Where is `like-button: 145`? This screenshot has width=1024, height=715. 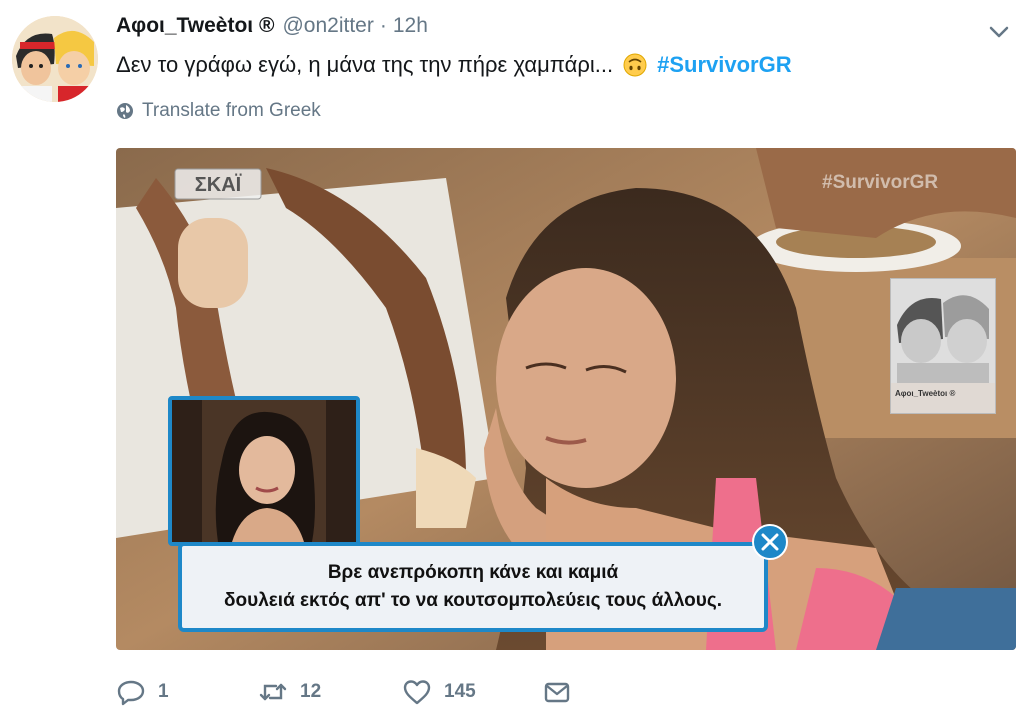 like-button: 145 is located at coordinates (472, 692).